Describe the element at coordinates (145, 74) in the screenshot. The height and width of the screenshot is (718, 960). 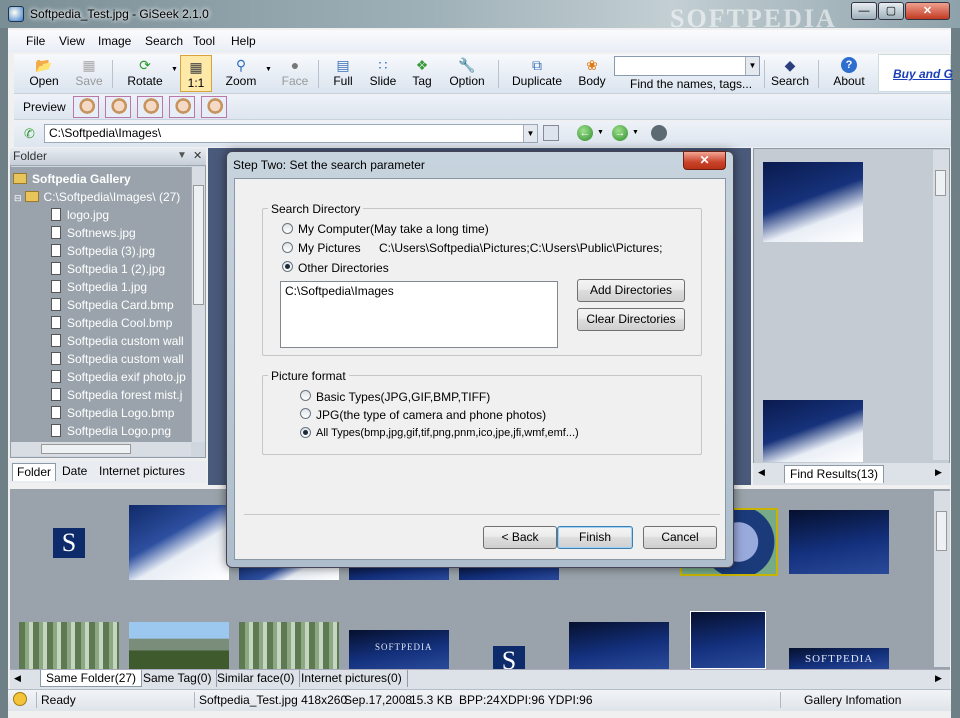
I see `rotate-button: ⟳ Rotate` at that location.